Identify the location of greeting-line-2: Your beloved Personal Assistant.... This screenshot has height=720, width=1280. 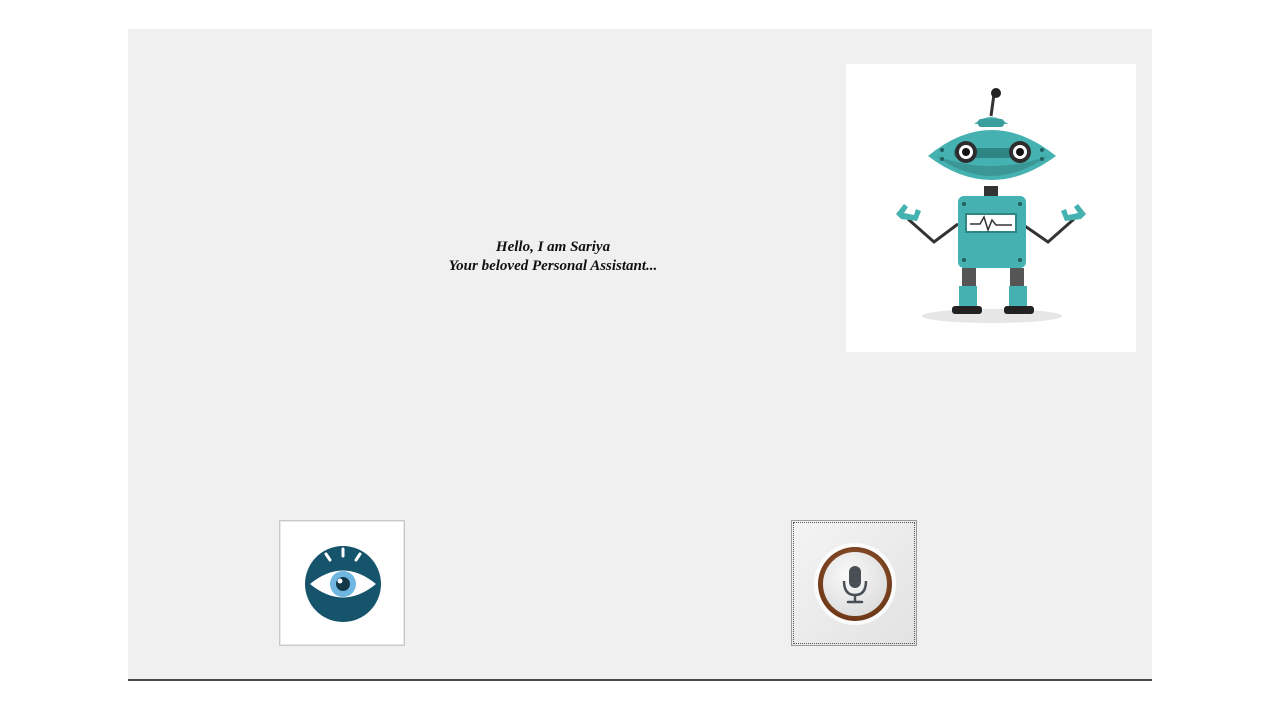
(553, 266).